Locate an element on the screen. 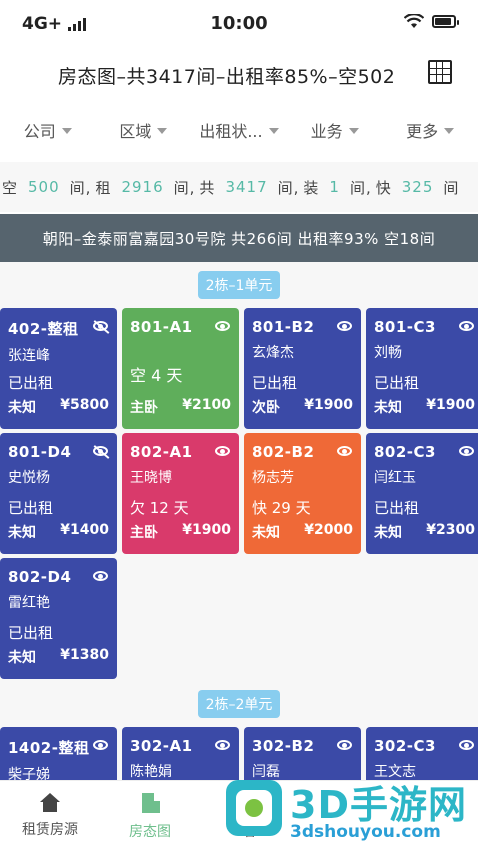 The image size is (478, 850). tenant-name: 陈艳娟 is located at coordinates (151, 772).